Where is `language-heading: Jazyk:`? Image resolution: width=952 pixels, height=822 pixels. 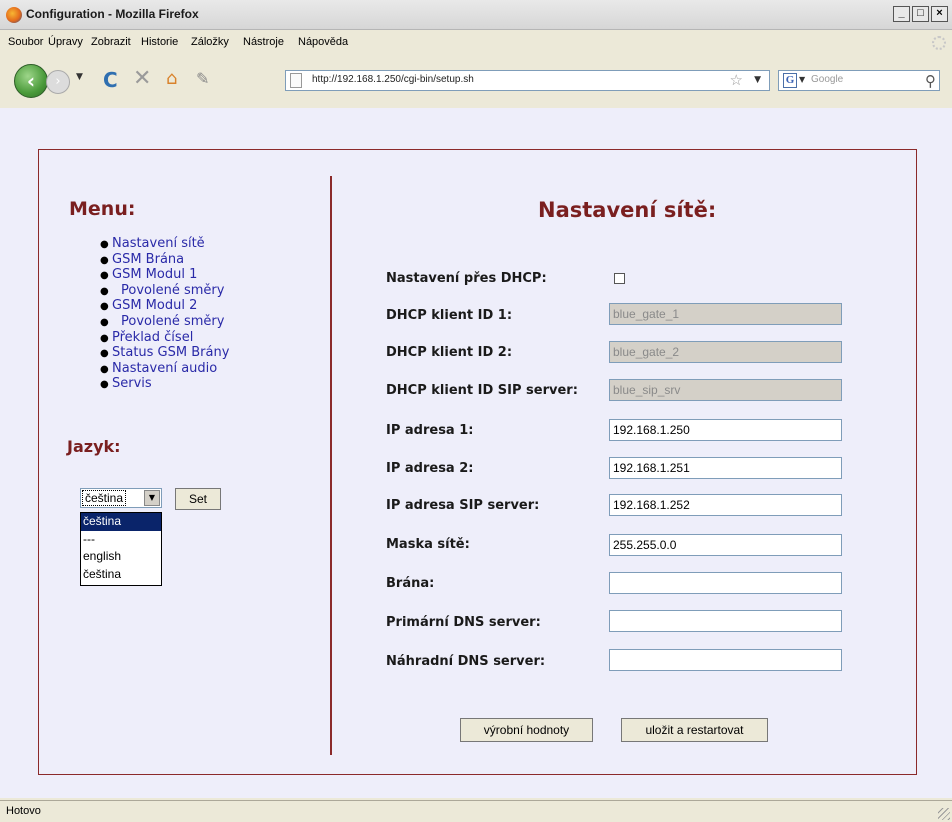 language-heading: Jazyk: is located at coordinates (94, 446).